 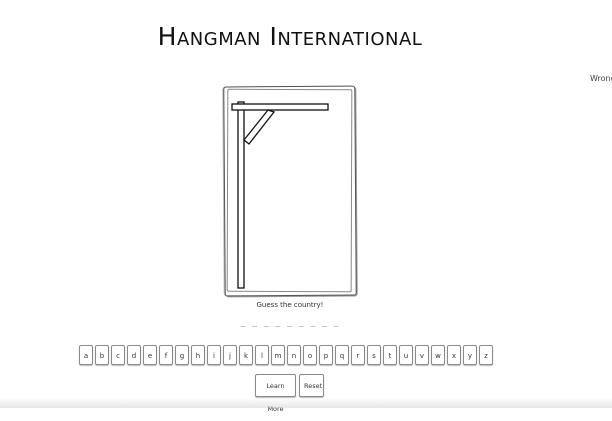 I want to click on letter-key-r: r, so click(x=358, y=355).